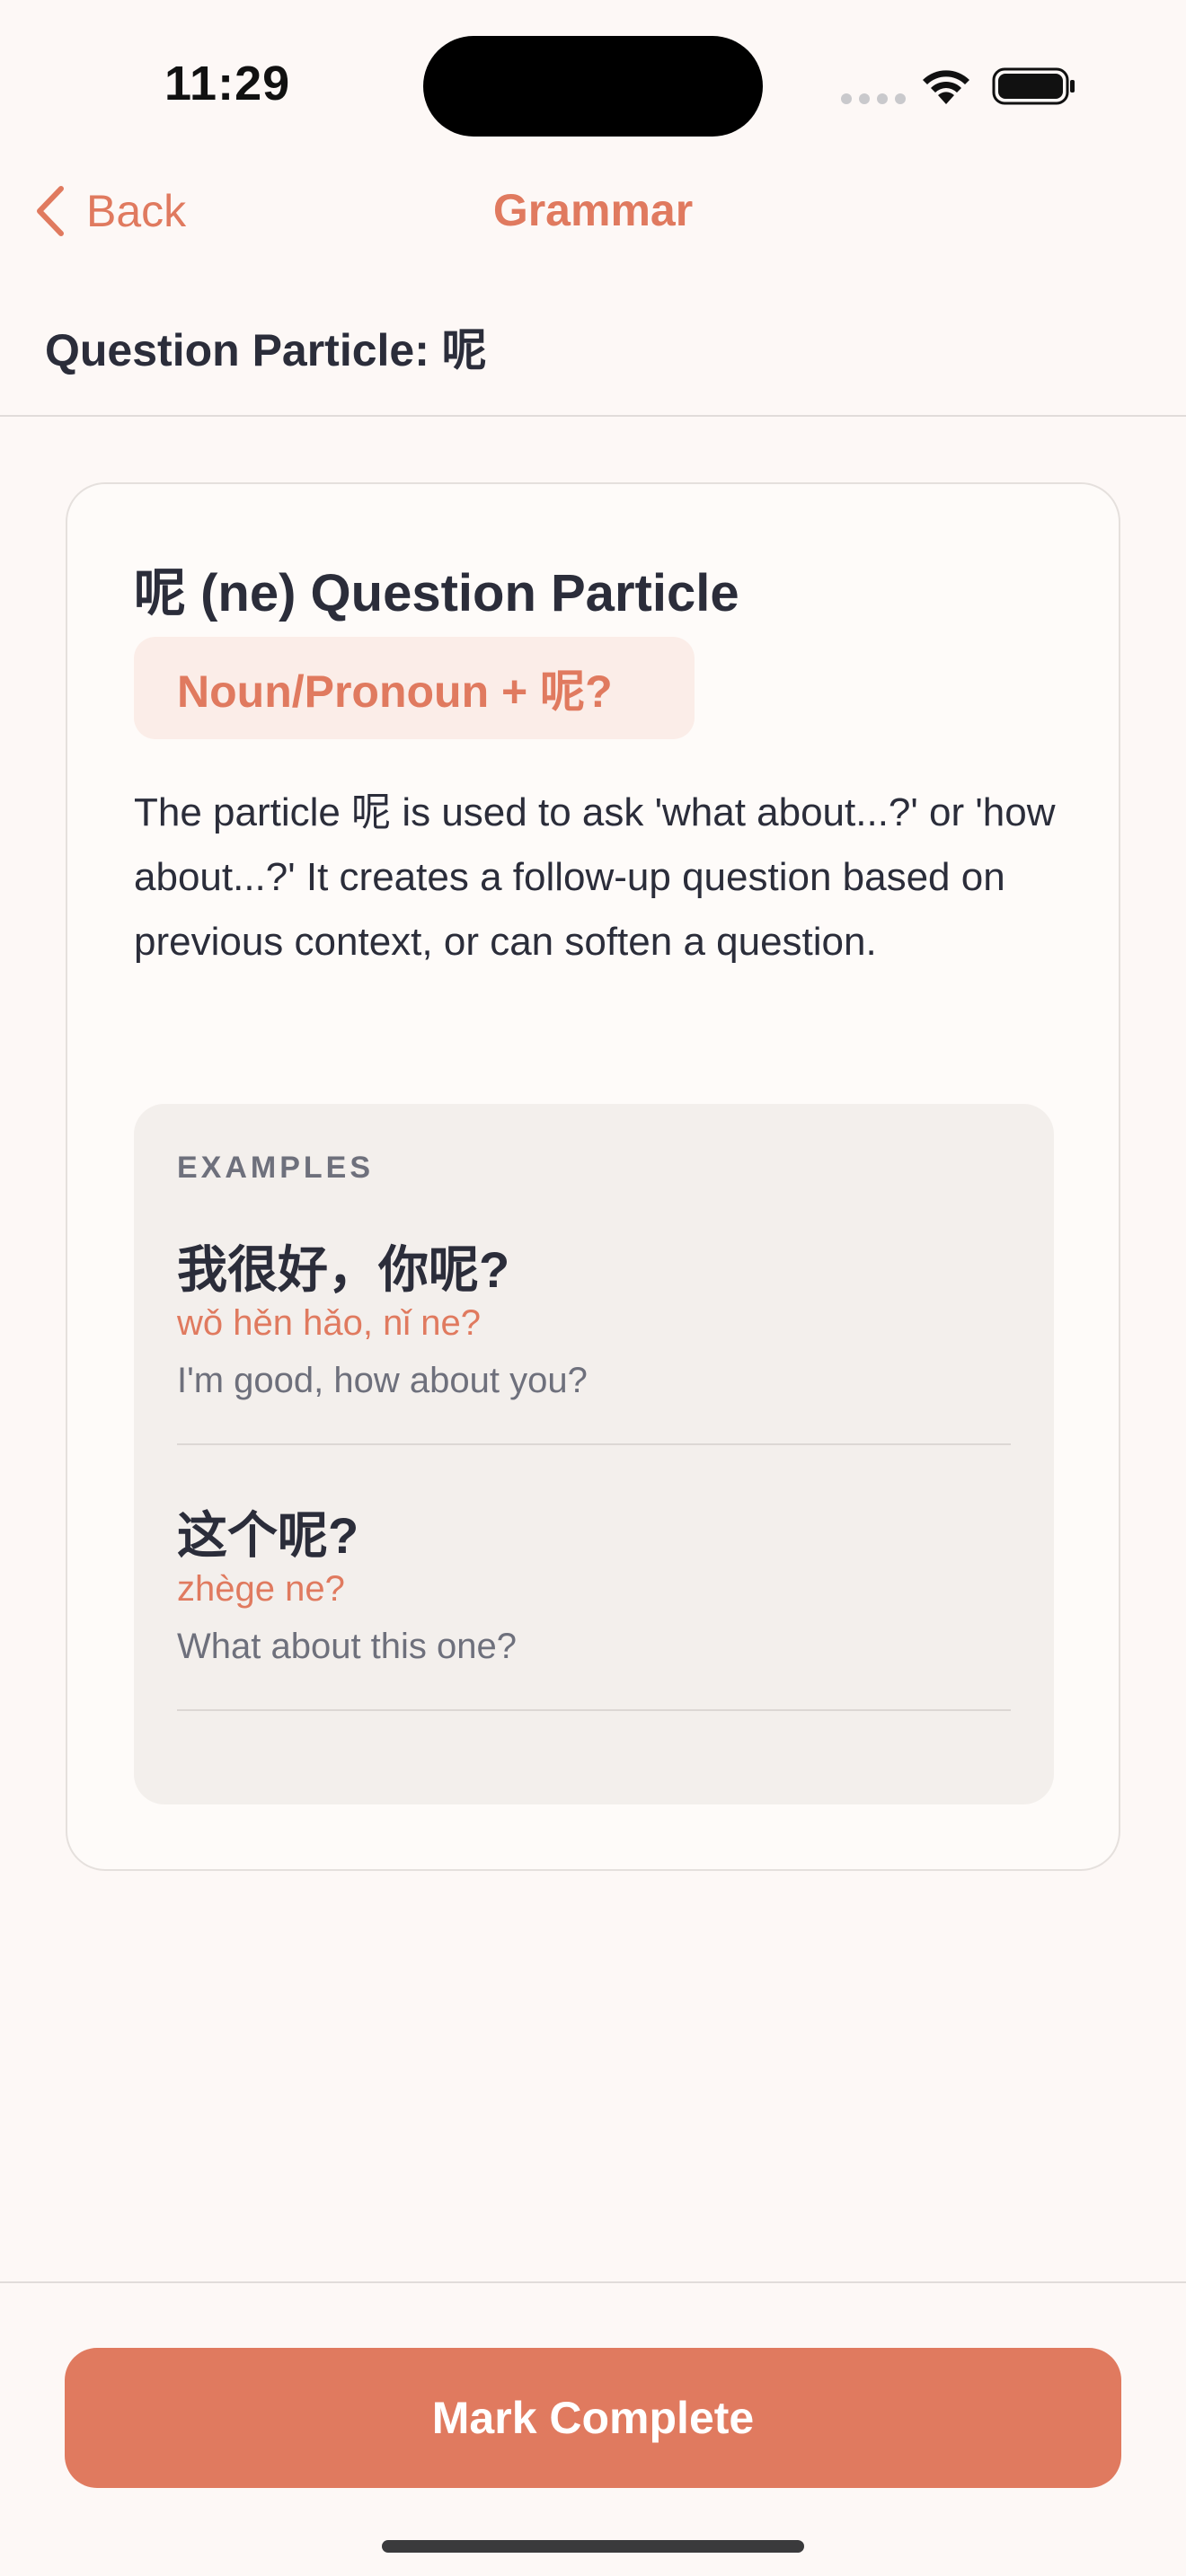 This screenshot has height=2576, width=1186. Describe the element at coordinates (276, 1168) in the screenshot. I see `examples-label: EXAMPLES` at that location.